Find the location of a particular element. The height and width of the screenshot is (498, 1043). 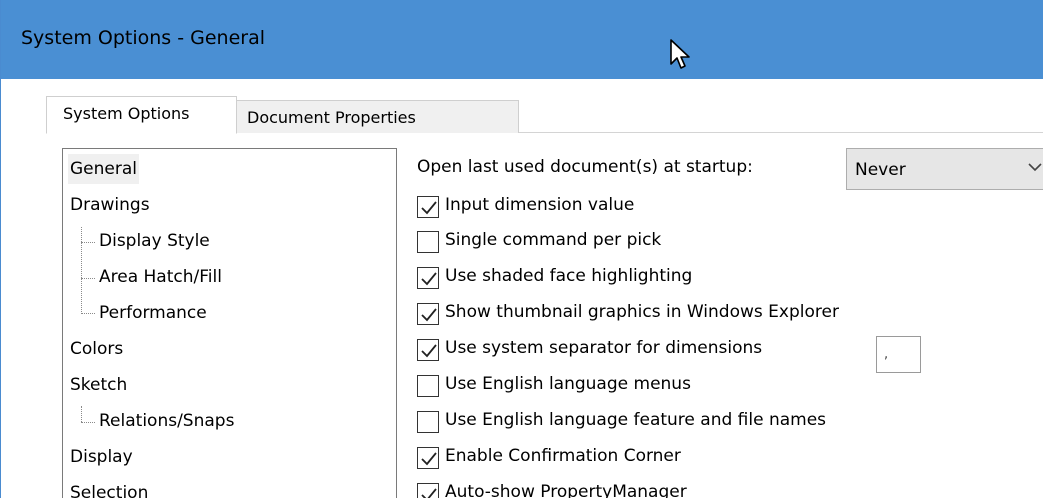

startup-dropdown: Never is located at coordinates (944, 169).